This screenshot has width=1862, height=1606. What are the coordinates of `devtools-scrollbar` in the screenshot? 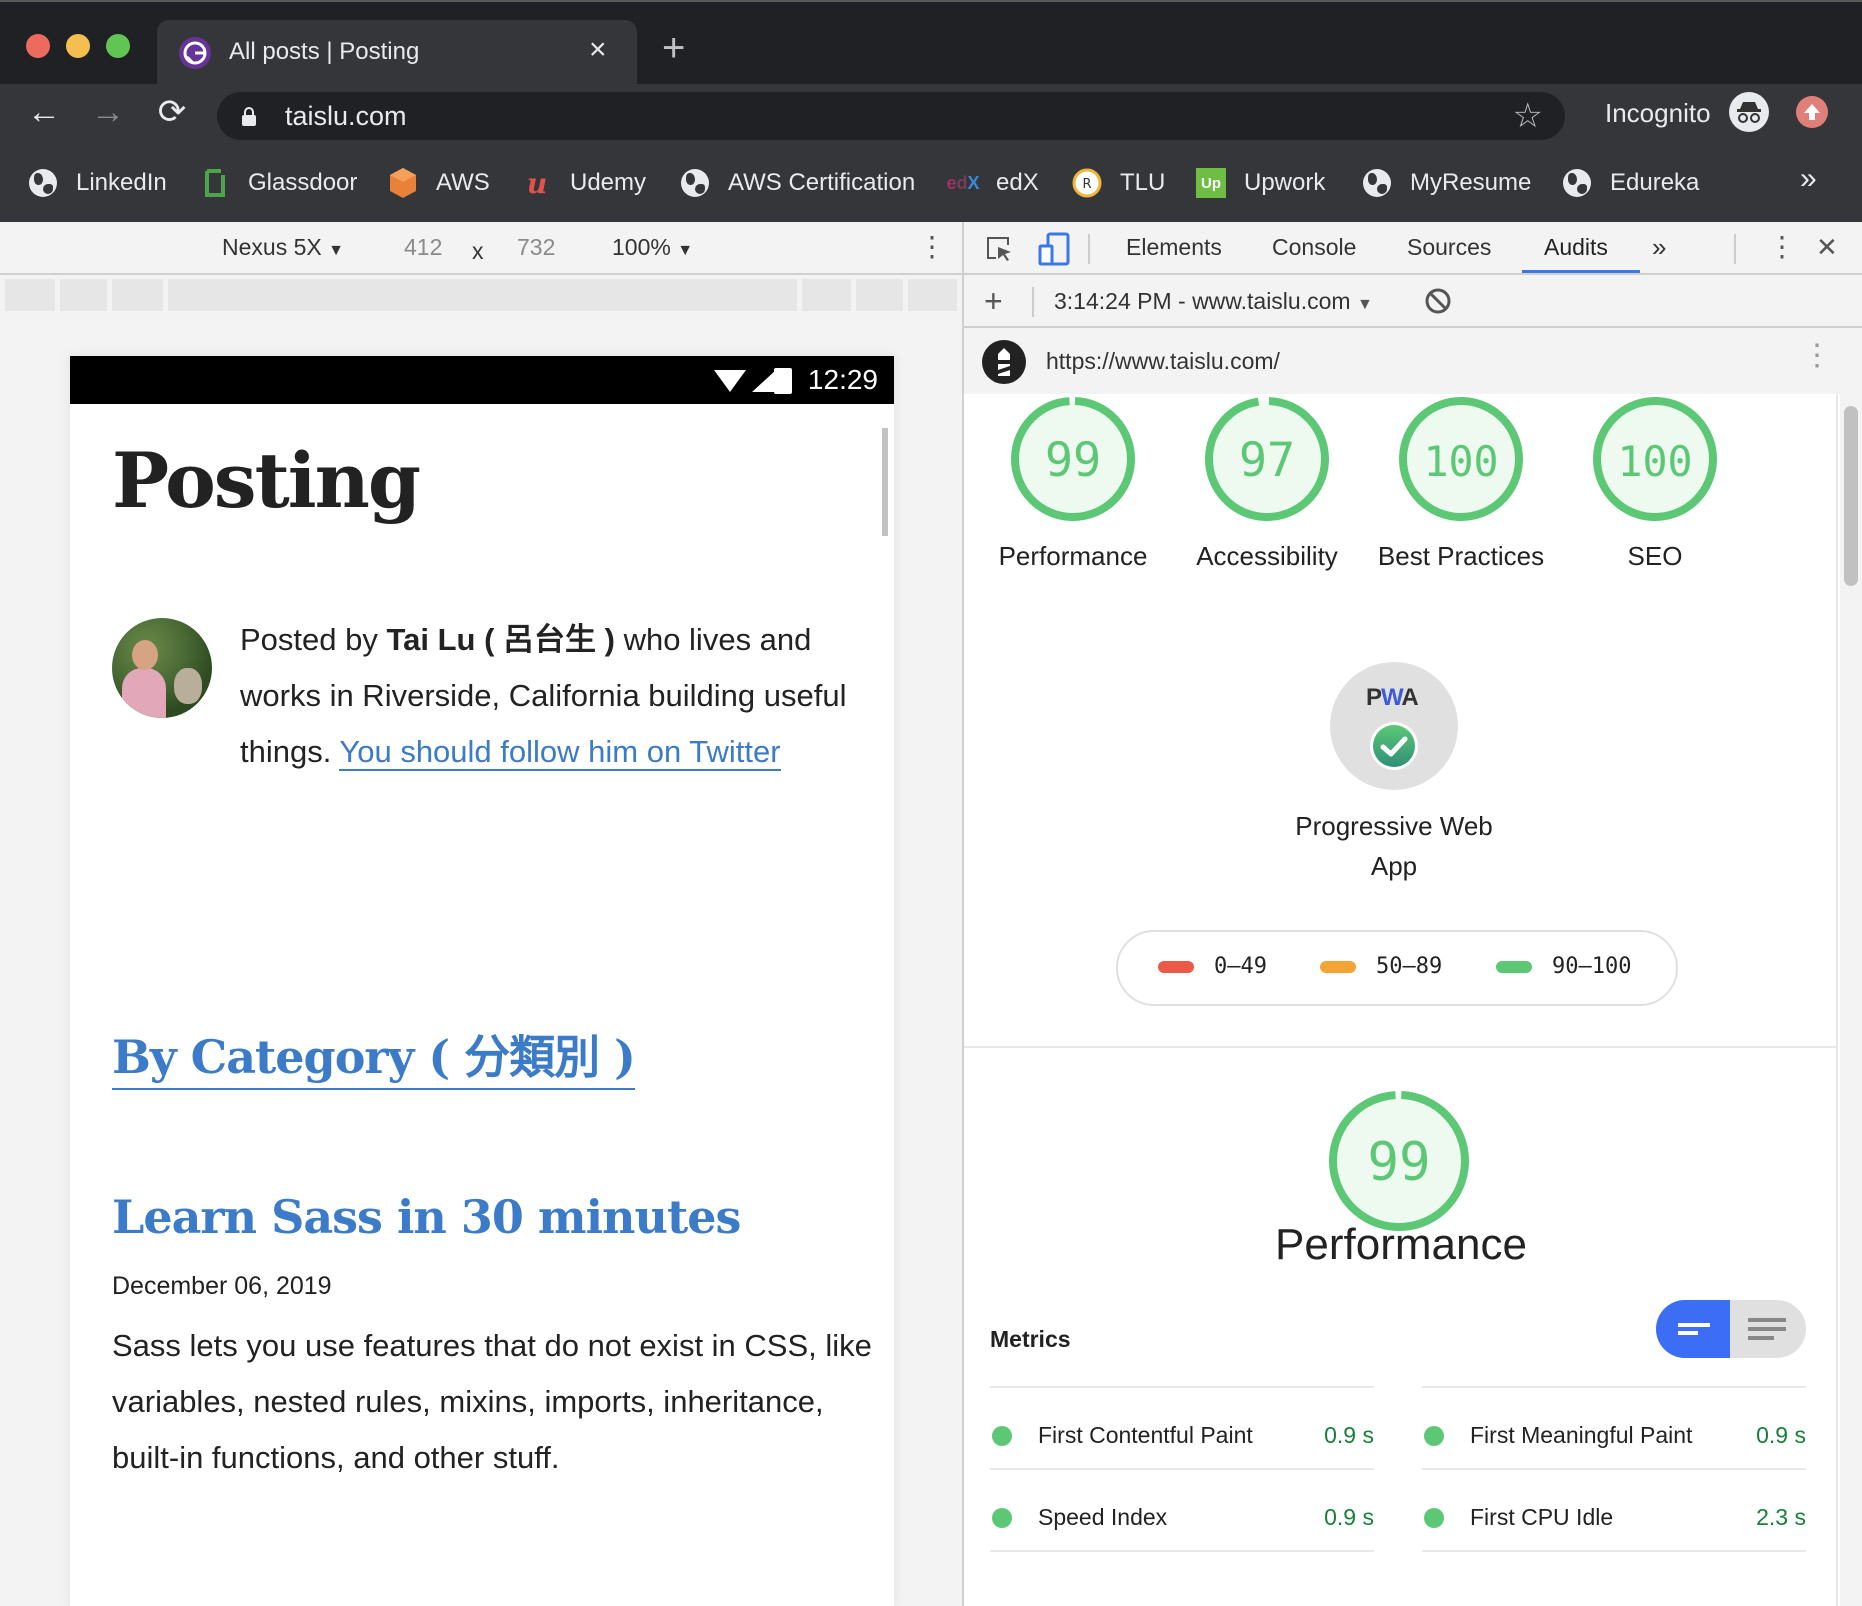 It's located at (1851, 1000).